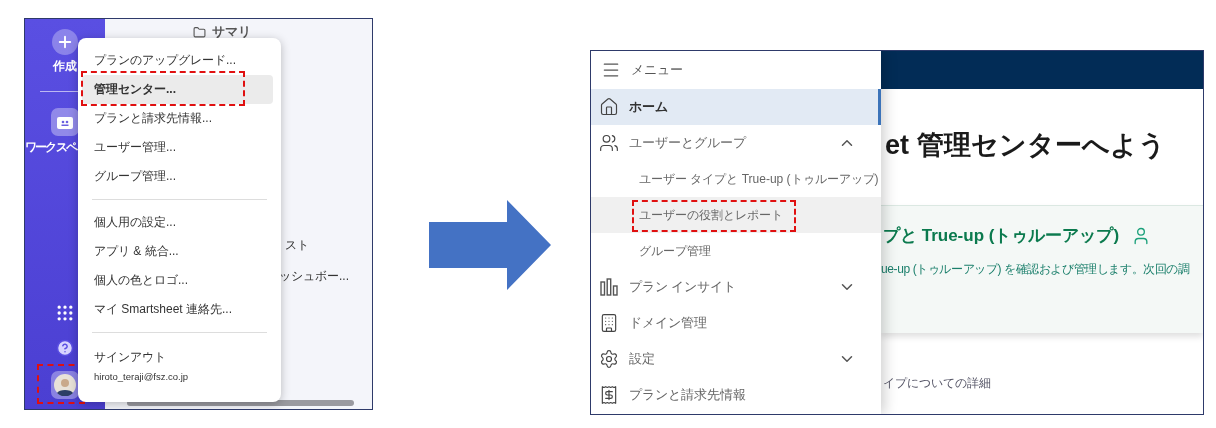  I want to click on nav-item: プラン インサイト, so click(736, 287).